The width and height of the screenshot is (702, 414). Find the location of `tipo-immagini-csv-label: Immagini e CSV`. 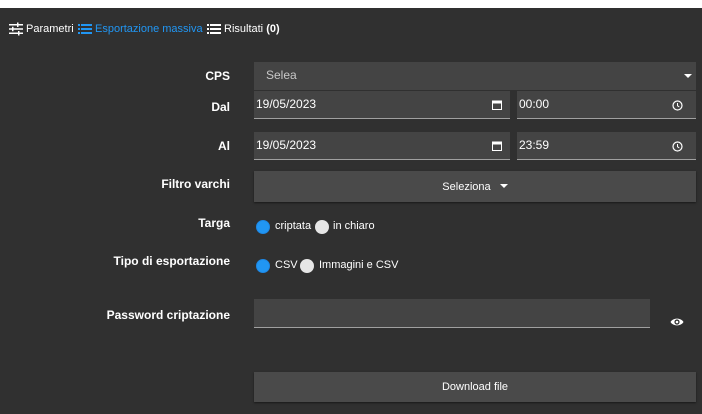

tipo-immagini-csv-label: Immagini e CSV is located at coordinates (359, 265).